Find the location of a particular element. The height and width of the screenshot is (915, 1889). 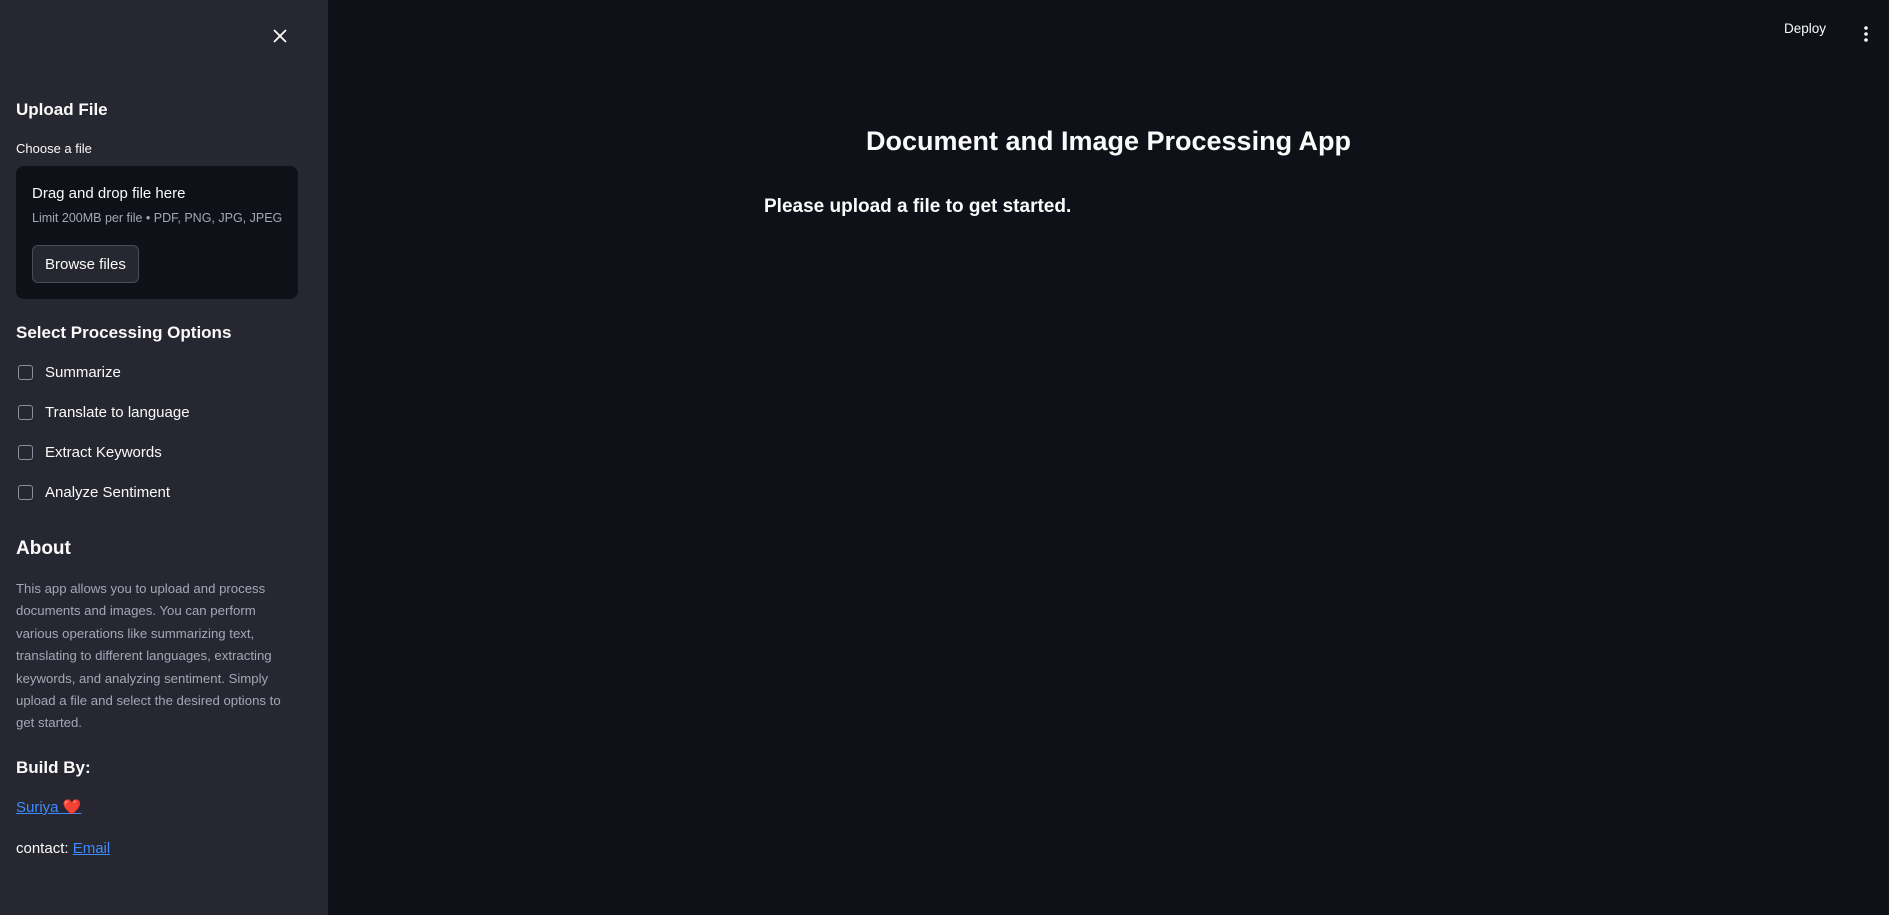

checkbox-extract-keywords is located at coordinates (25, 452).